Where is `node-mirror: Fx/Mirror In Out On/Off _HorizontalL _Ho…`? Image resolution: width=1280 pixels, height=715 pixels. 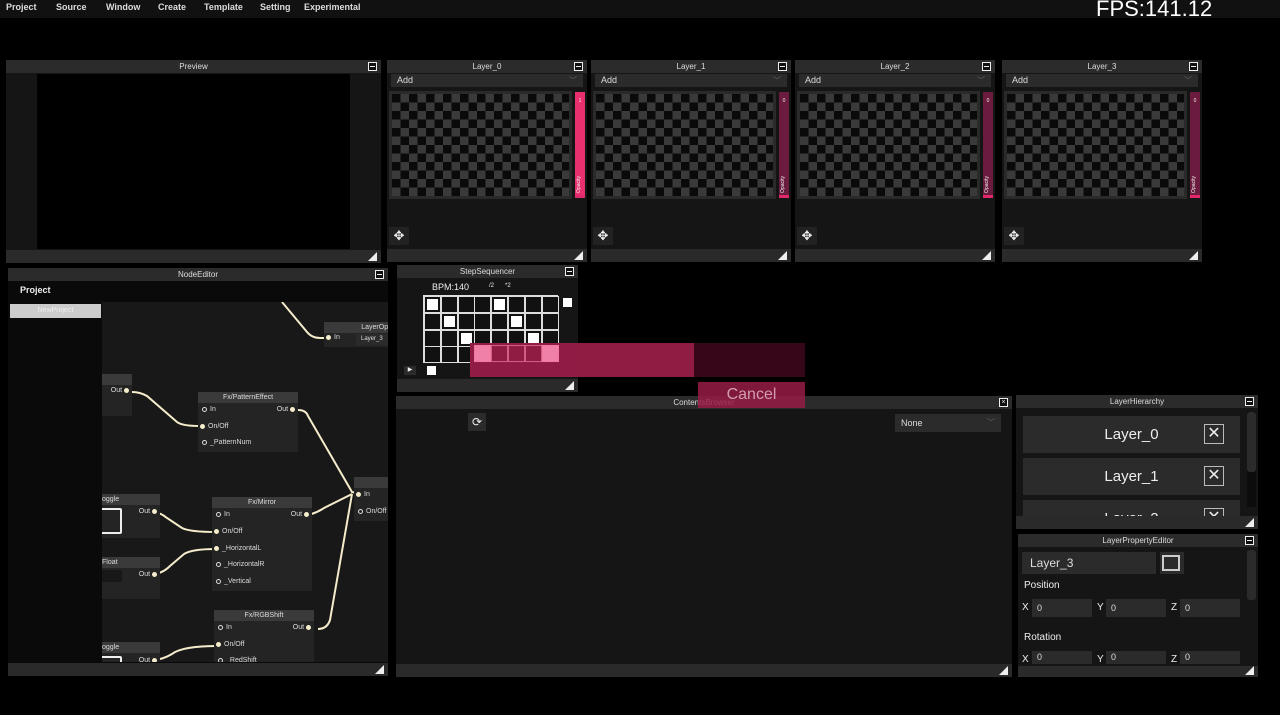 node-mirror: Fx/Mirror In Out On/Off _HorizontalL _Ho… is located at coordinates (262, 544).